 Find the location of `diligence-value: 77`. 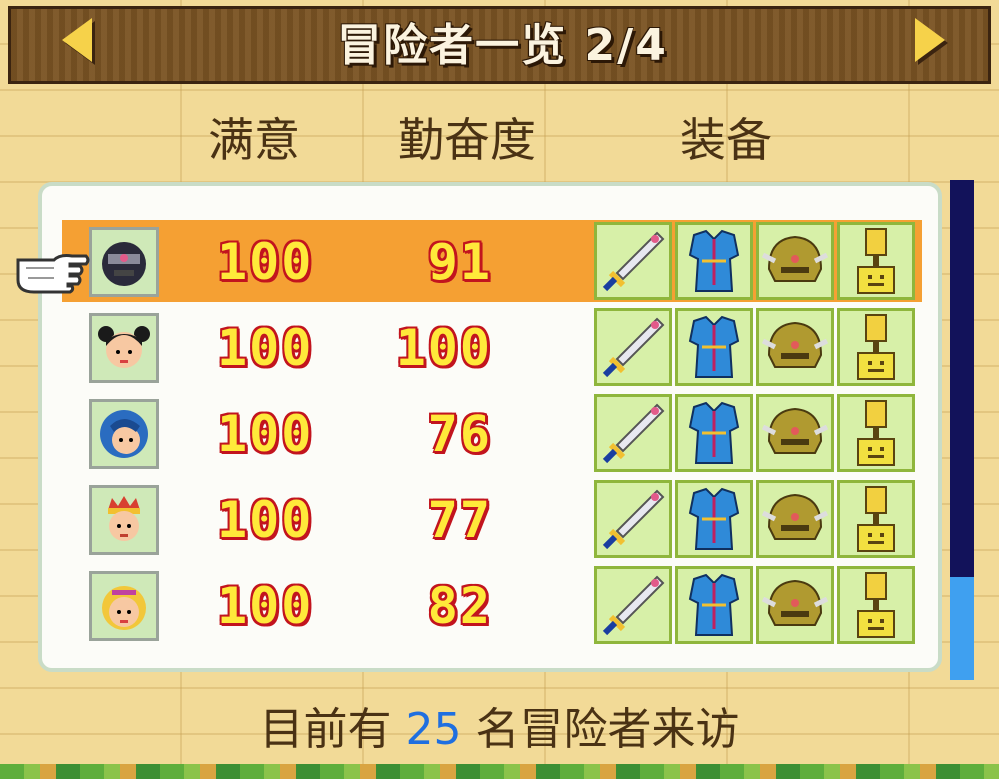

diligence-value: 77 is located at coordinates (459, 520).